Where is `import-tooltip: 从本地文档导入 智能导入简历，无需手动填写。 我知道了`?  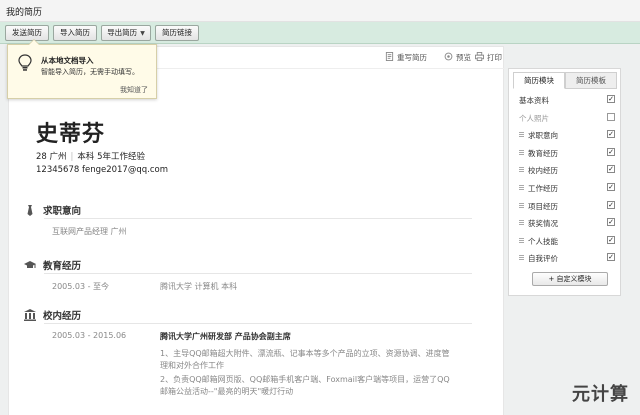
import-tooltip: 从本地文档导入 智能导入简历，无需手动填写。 我知道了 is located at coordinates (82, 69).